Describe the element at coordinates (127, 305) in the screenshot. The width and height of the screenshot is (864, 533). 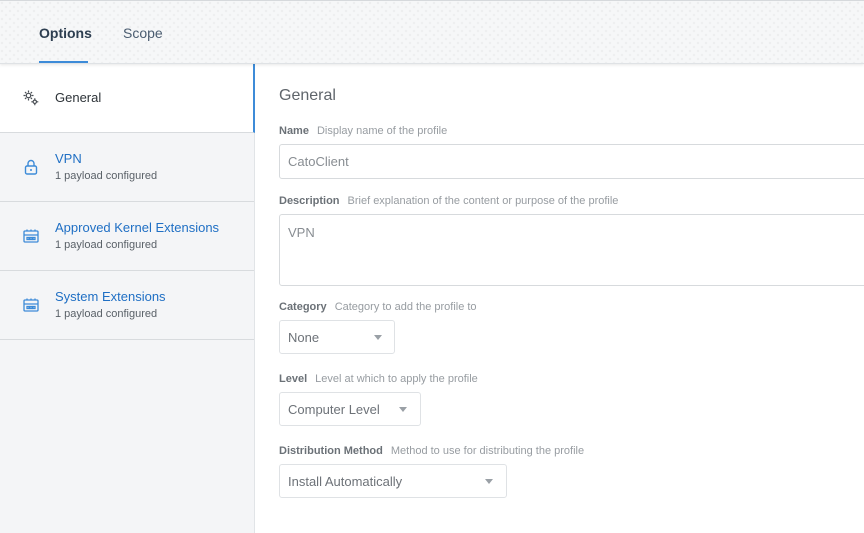
I see `sidebar-item-system-extensions: System Extensions 1 payload configured` at that location.